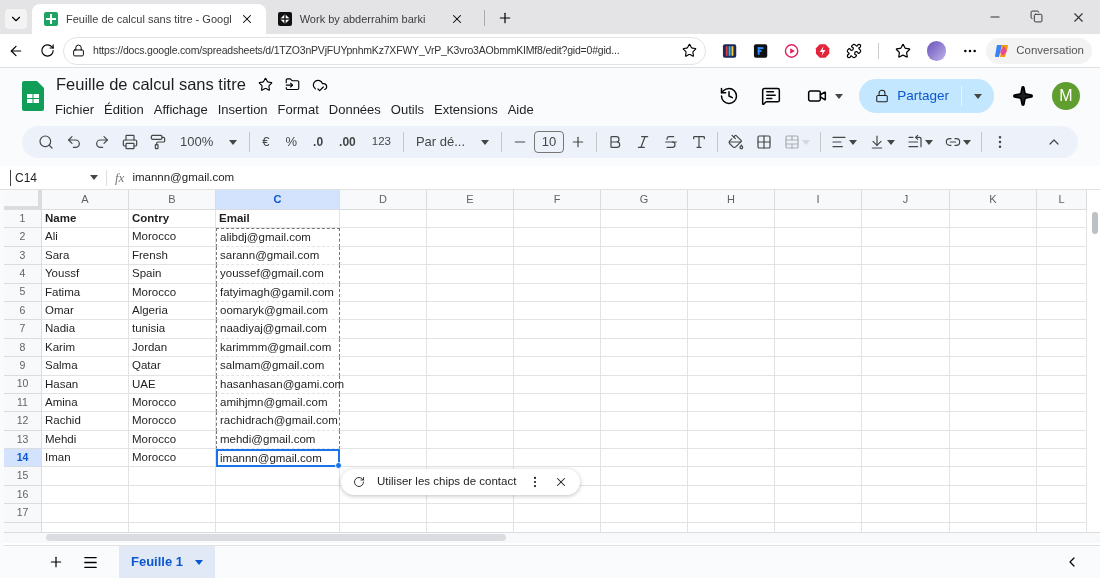  I want to click on column-header: B, so click(172, 200).